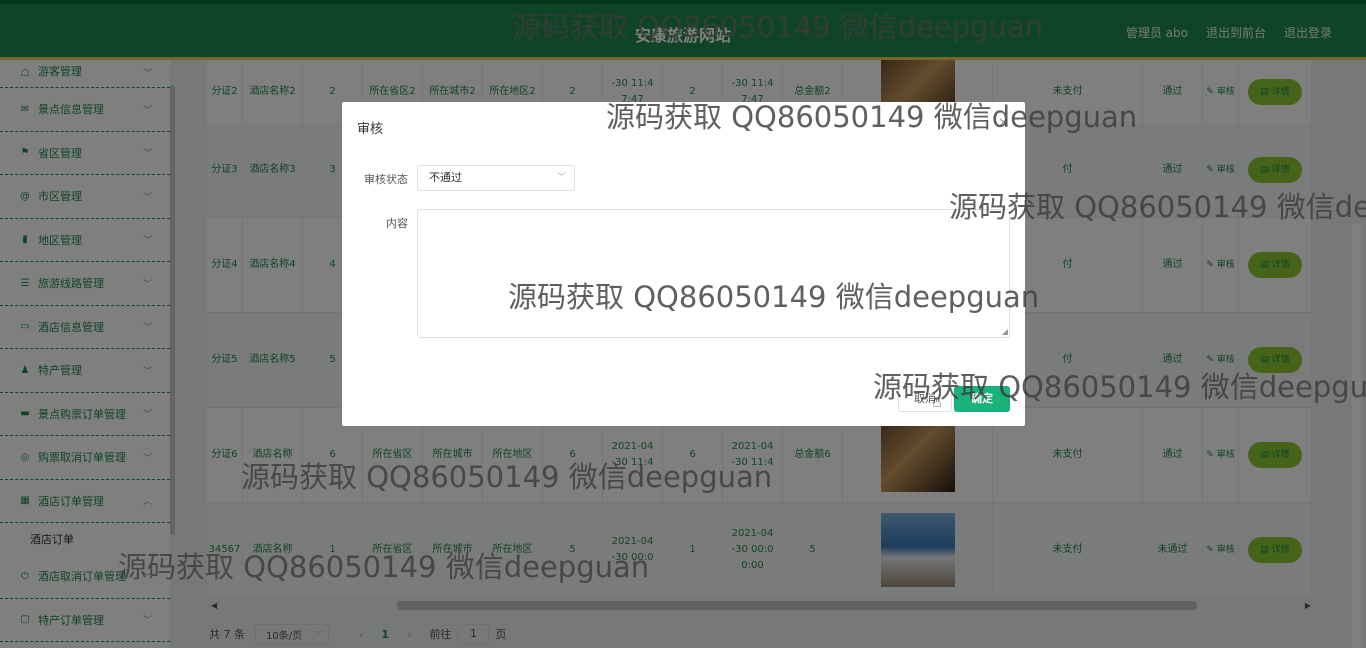 This screenshot has height=648, width=1366. I want to click on content-textarea: ◢, so click(713, 273).